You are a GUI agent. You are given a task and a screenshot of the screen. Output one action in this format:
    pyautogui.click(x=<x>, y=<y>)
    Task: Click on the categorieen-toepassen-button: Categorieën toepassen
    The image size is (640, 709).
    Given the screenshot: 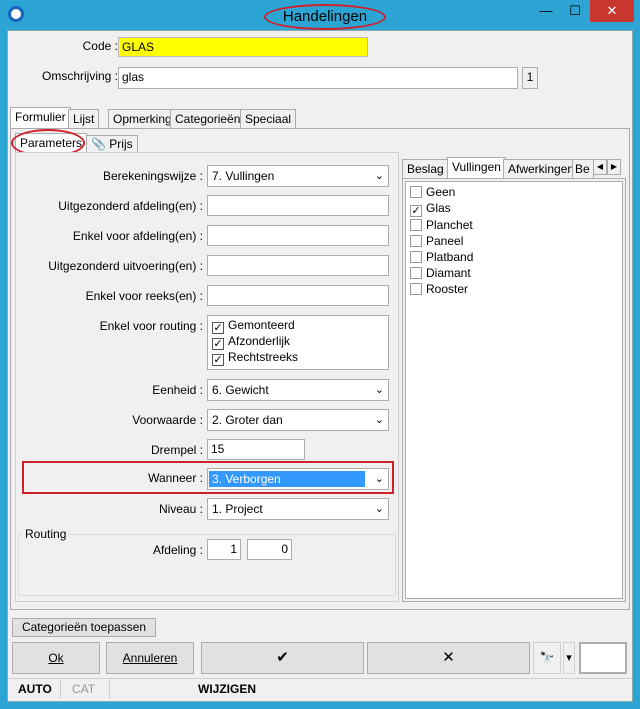 What is the action you would take?
    pyautogui.click(x=84, y=627)
    